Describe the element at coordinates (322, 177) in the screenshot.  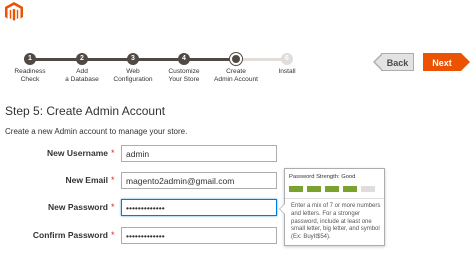
I see `password-strength-heading: Password Strength: Good` at that location.